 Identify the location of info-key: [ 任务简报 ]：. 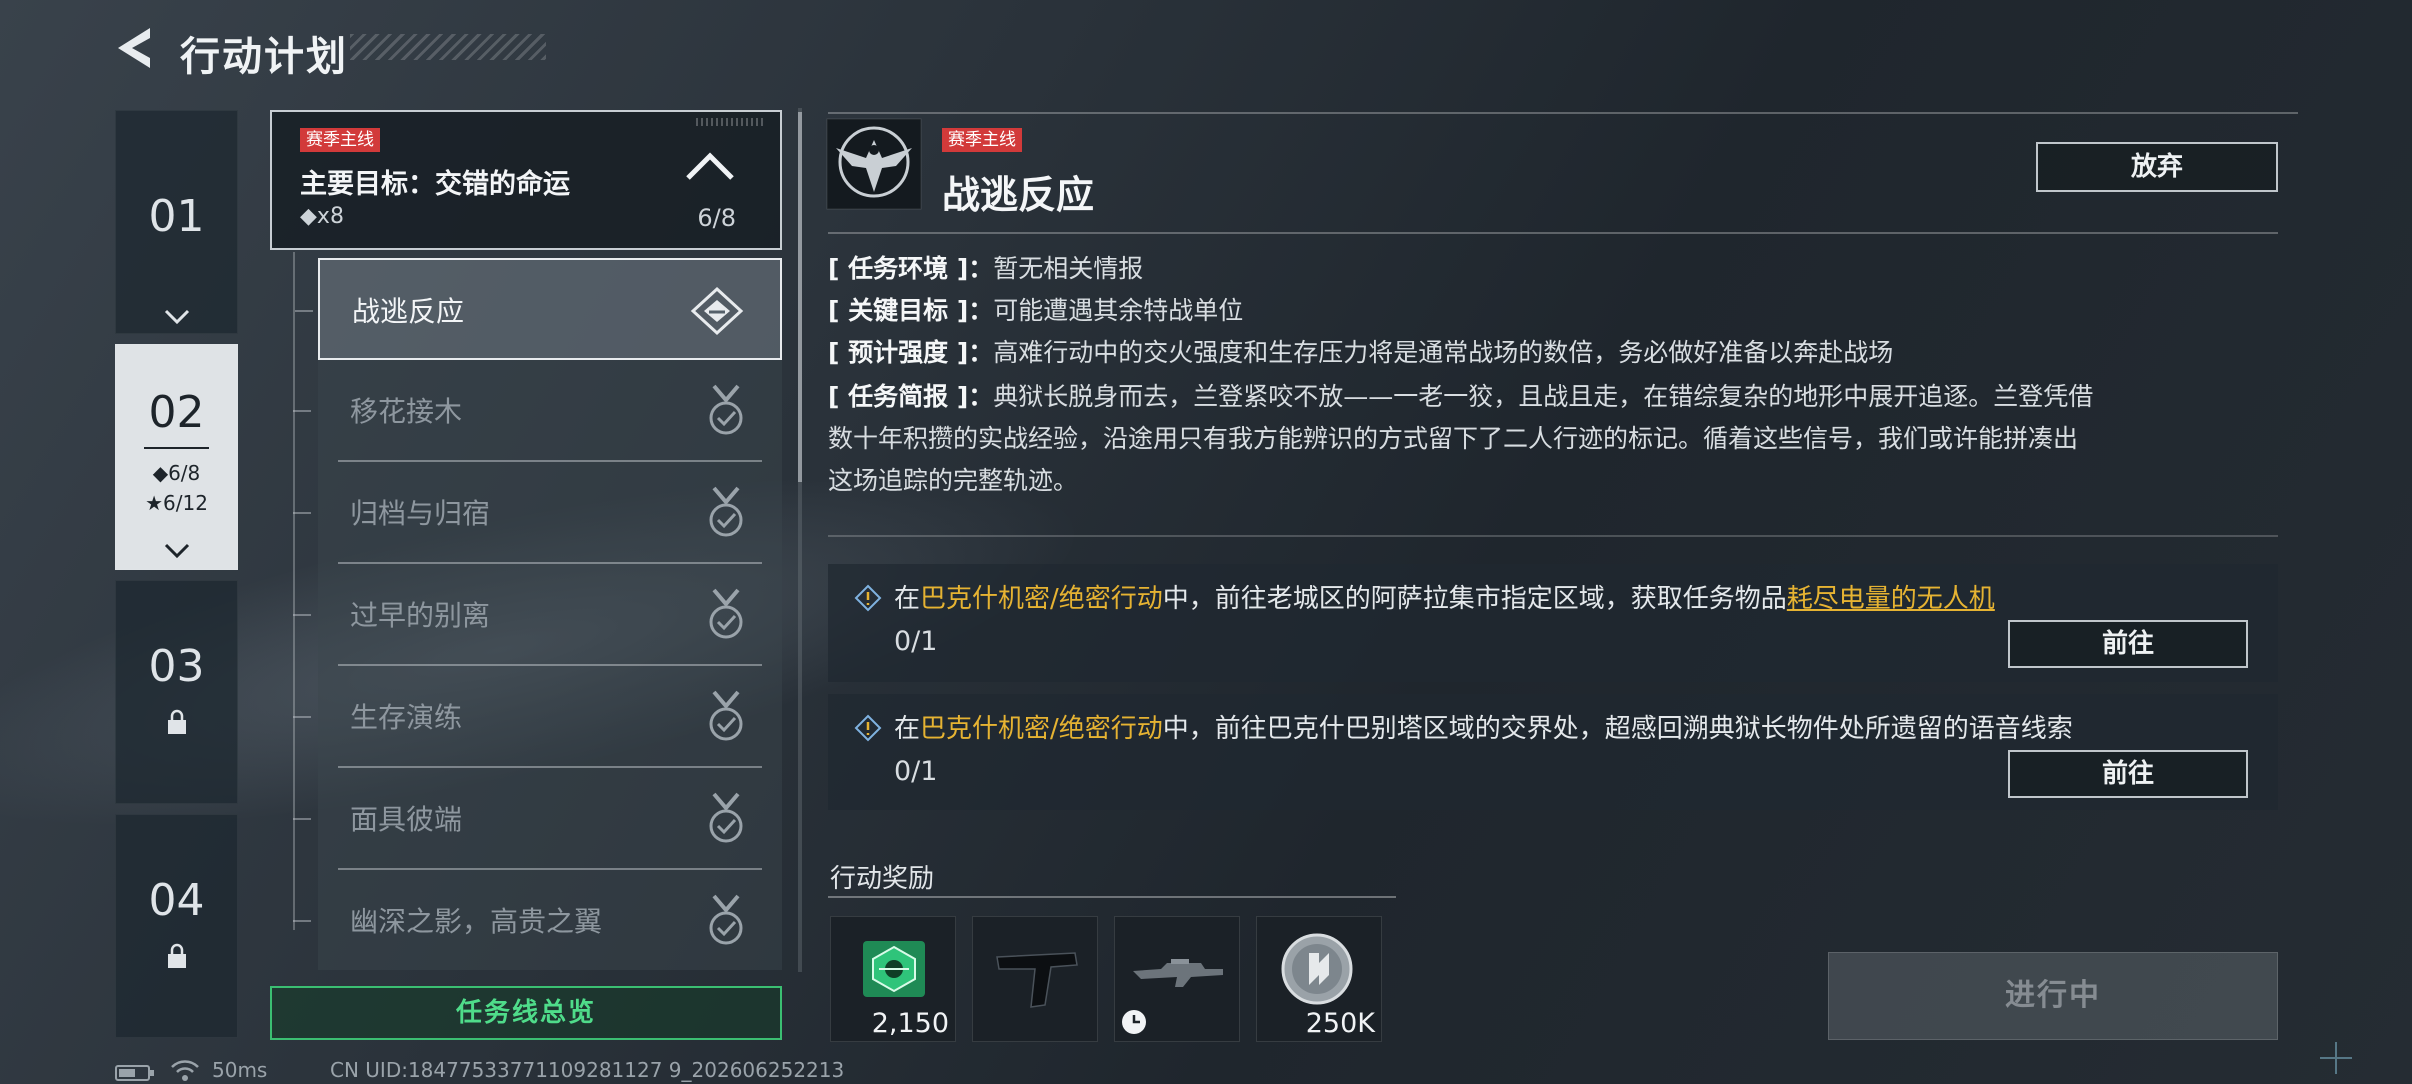
(911, 396).